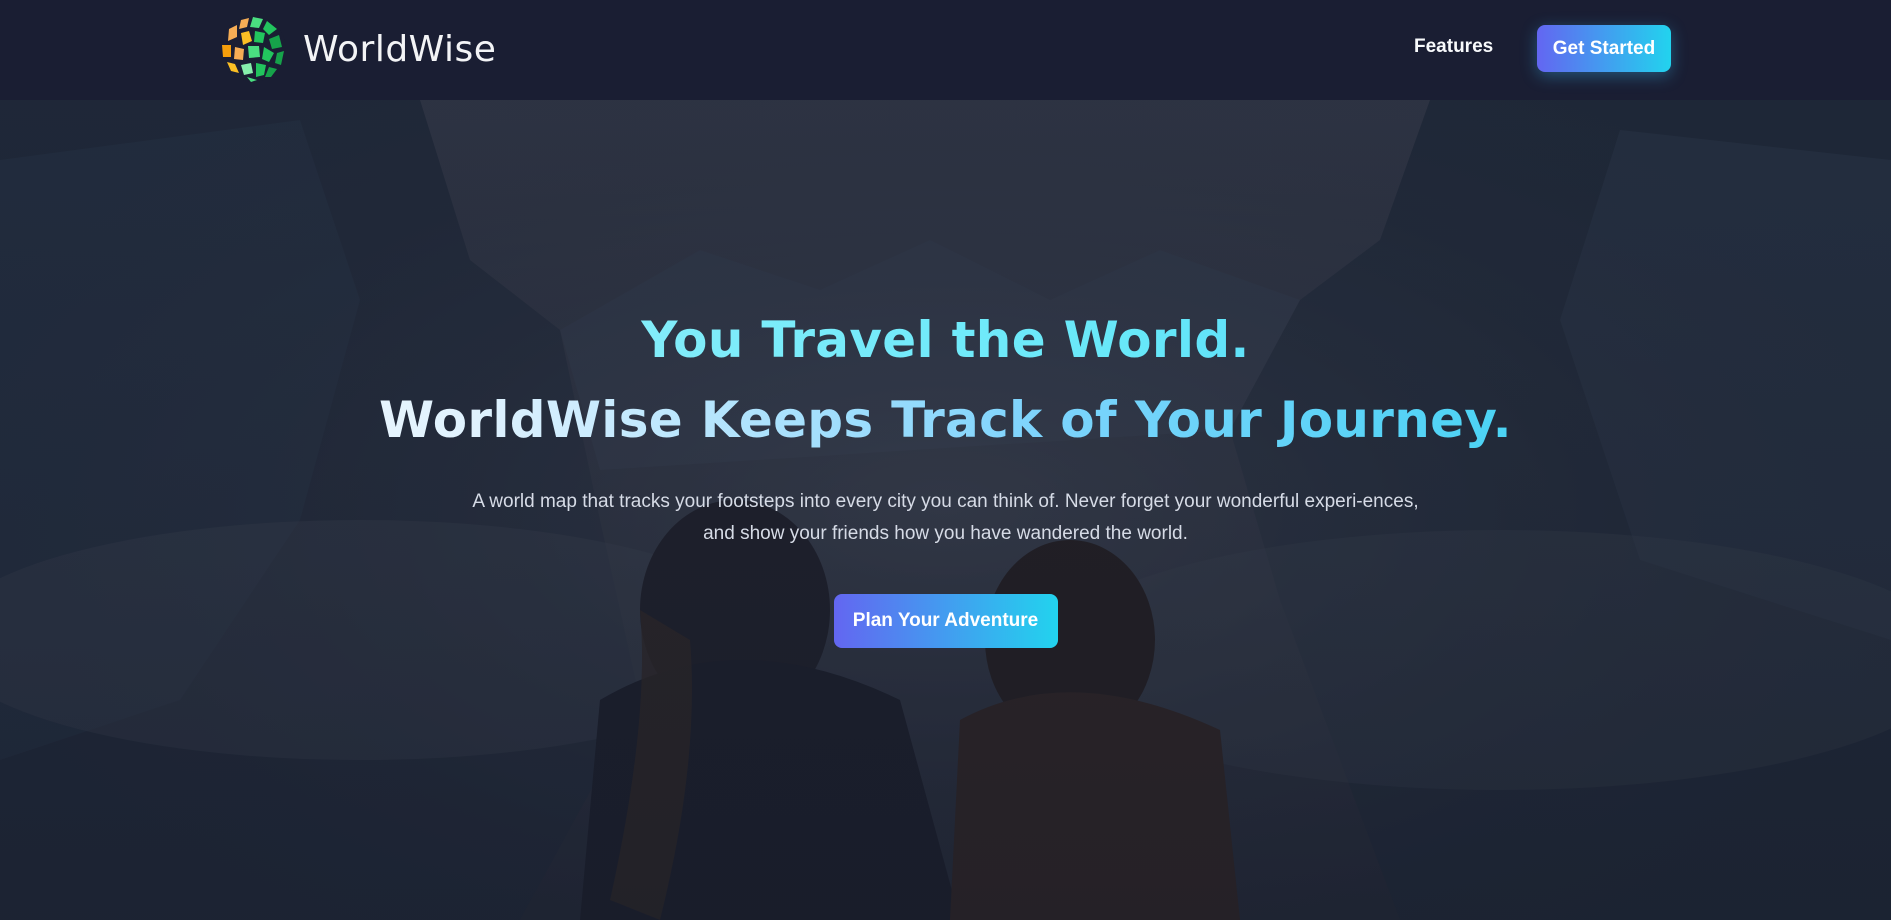  Describe the element at coordinates (945, 420) in the screenshot. I see `headline-line-2: WorldWise Keeps Track of Your Journey.` at that location.